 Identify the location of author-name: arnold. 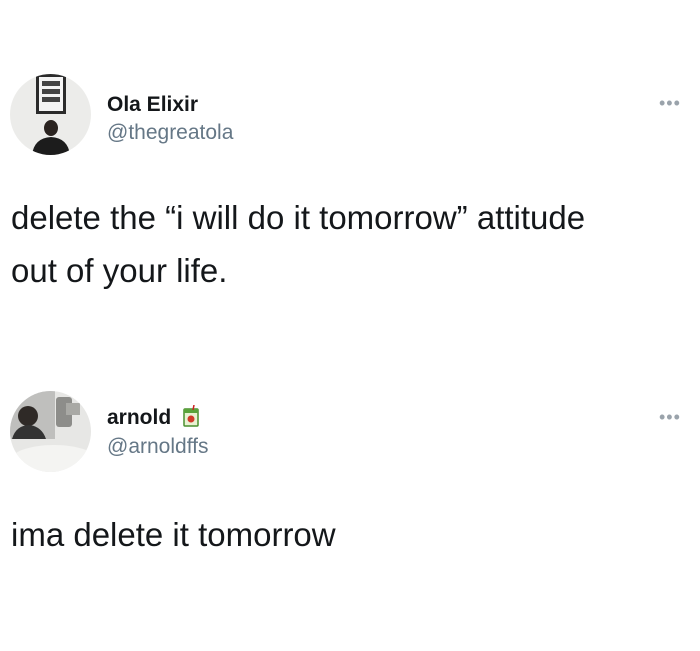
(153, 418).